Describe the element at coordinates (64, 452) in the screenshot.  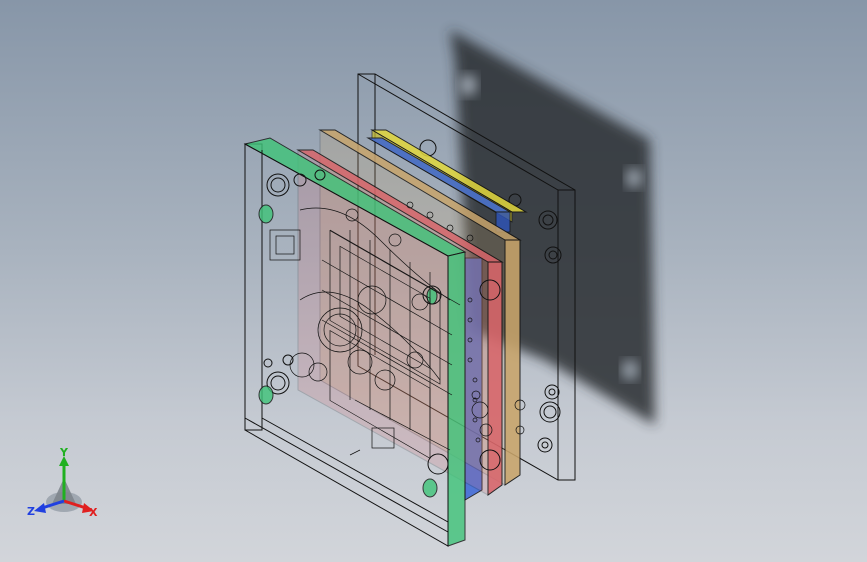
I see `y-axis-label: Y` at that location.